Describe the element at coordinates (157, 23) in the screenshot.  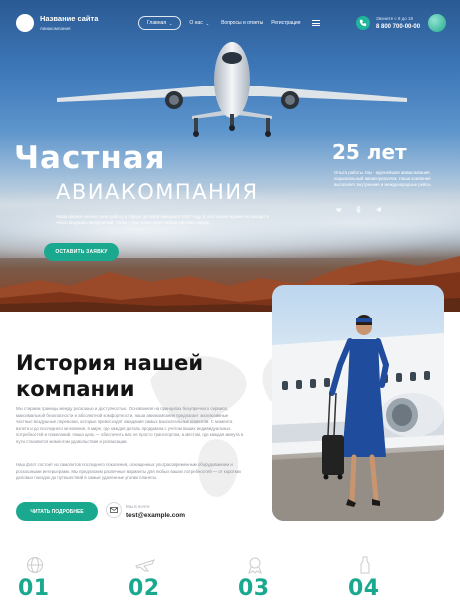
I see `nav-item-label: Главная` at that location.